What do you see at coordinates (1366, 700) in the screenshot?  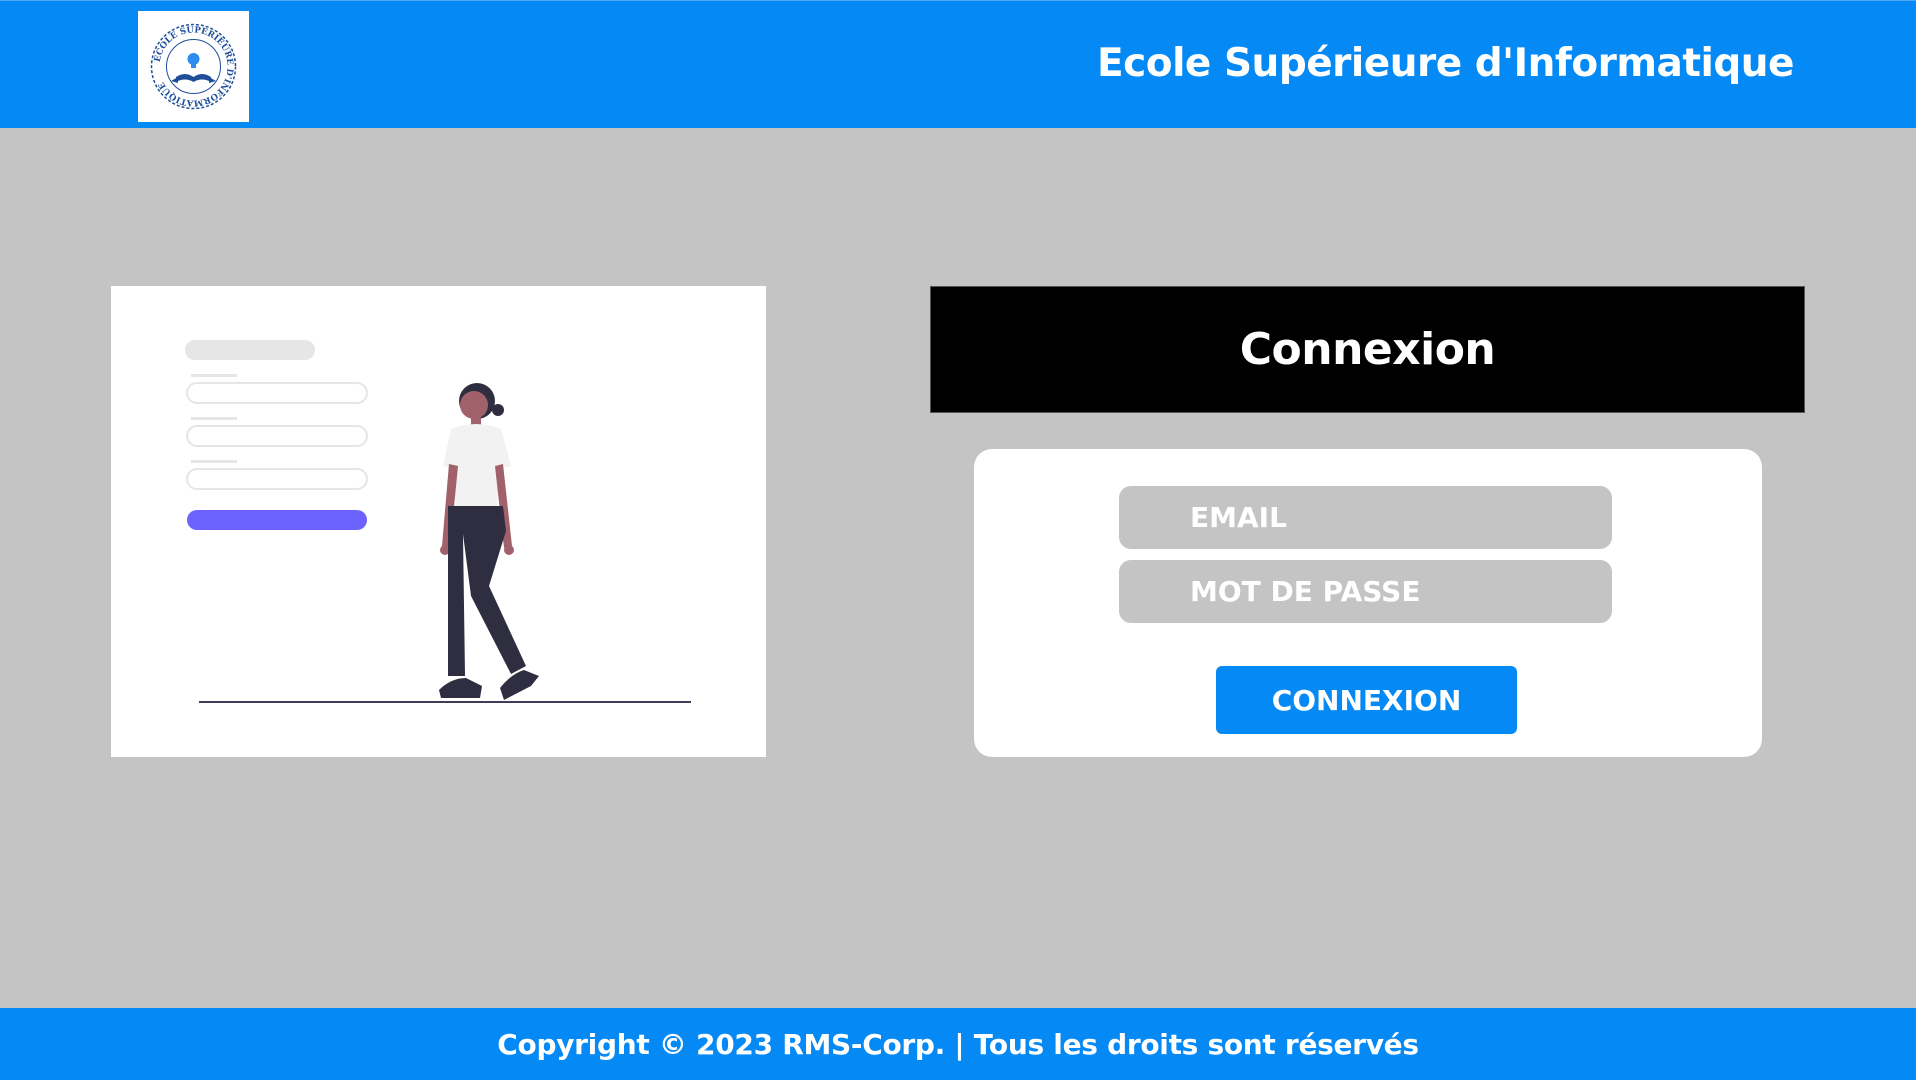 I see `login-submit-button: CONNEXION` at bounding box center [1366, 700].